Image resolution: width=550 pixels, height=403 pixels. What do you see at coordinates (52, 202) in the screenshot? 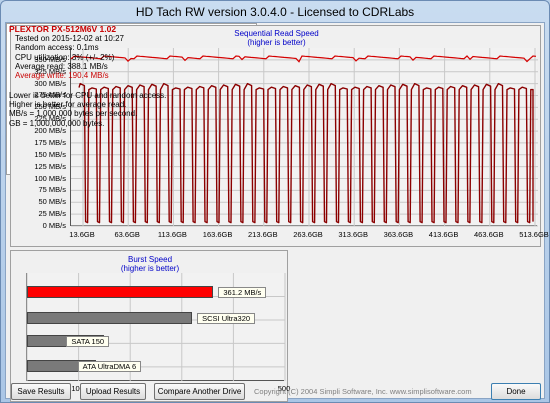
I see `y-tick-label: 50 MB/s` at bounding box center [52, 202].